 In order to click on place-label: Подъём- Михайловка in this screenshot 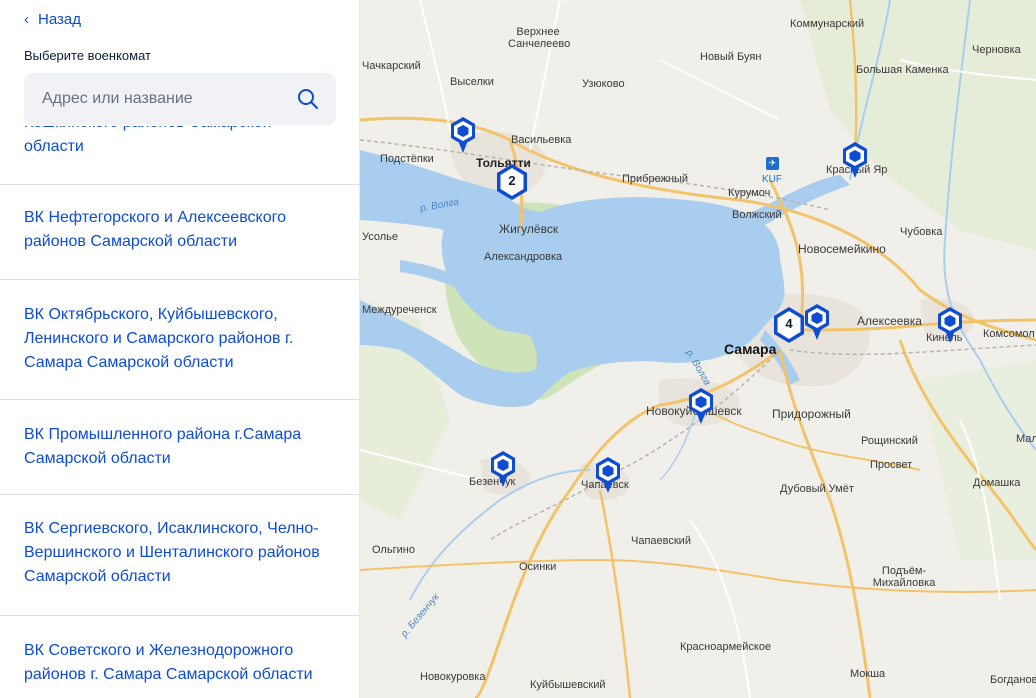, I will do `click(904, 577)`.